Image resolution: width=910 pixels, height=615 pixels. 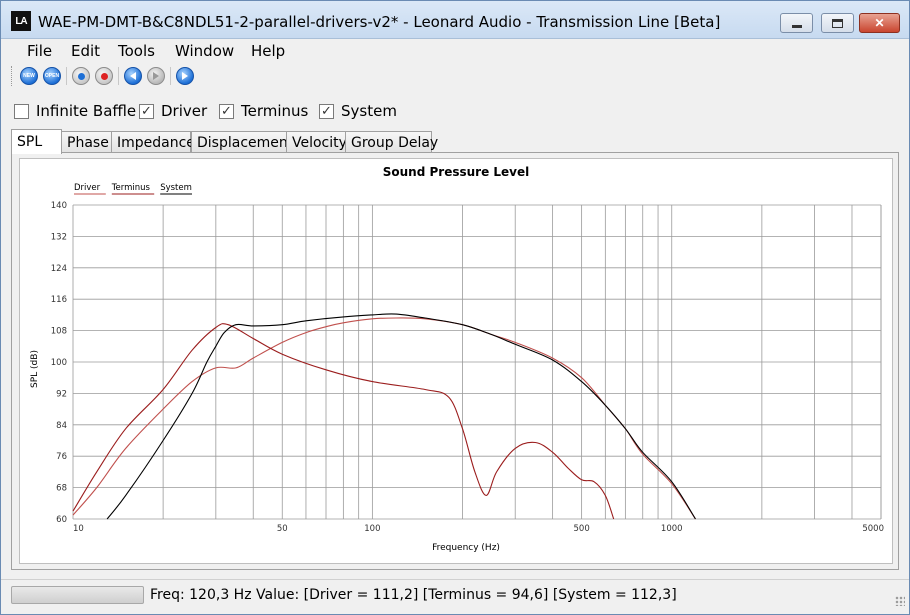 I want to click on x-tick-label: 10, so click(x=78, y=529).